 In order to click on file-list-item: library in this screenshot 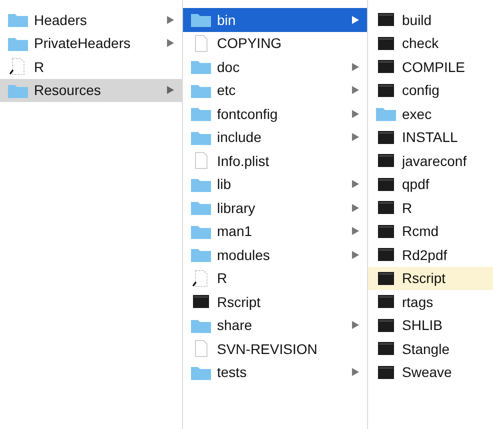, I will do `click(275, 208)`.